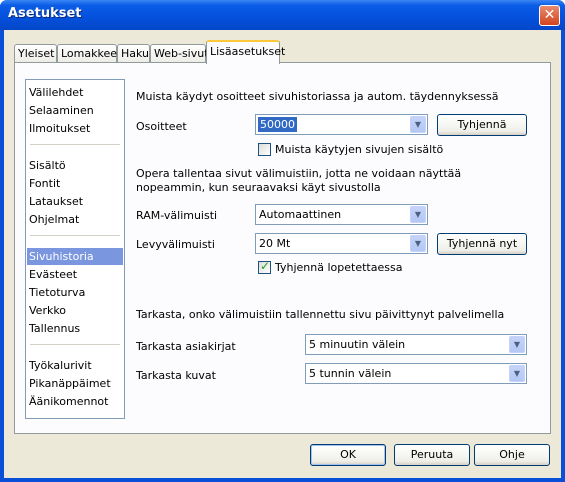 This screenshot has width=565, height=482. I want to click on category-item: Ilmoitukset, so click(75, 128).